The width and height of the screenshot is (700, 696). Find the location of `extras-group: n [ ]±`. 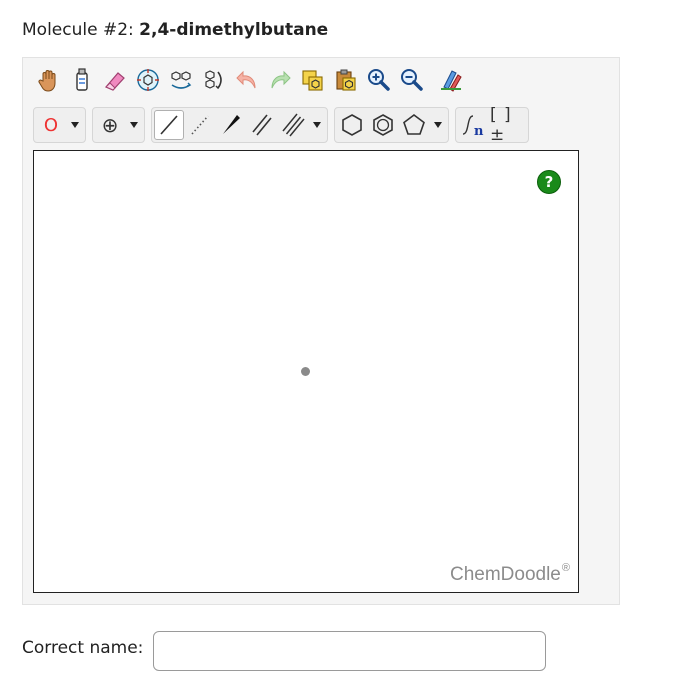

extras-group: n [ ]± is located at coordinates (492, 125).